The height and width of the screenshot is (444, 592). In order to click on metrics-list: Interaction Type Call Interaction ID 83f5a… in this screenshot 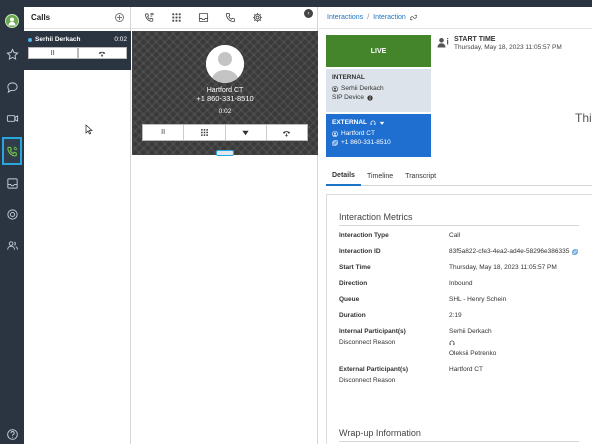, I will do `click(465, 308)`.